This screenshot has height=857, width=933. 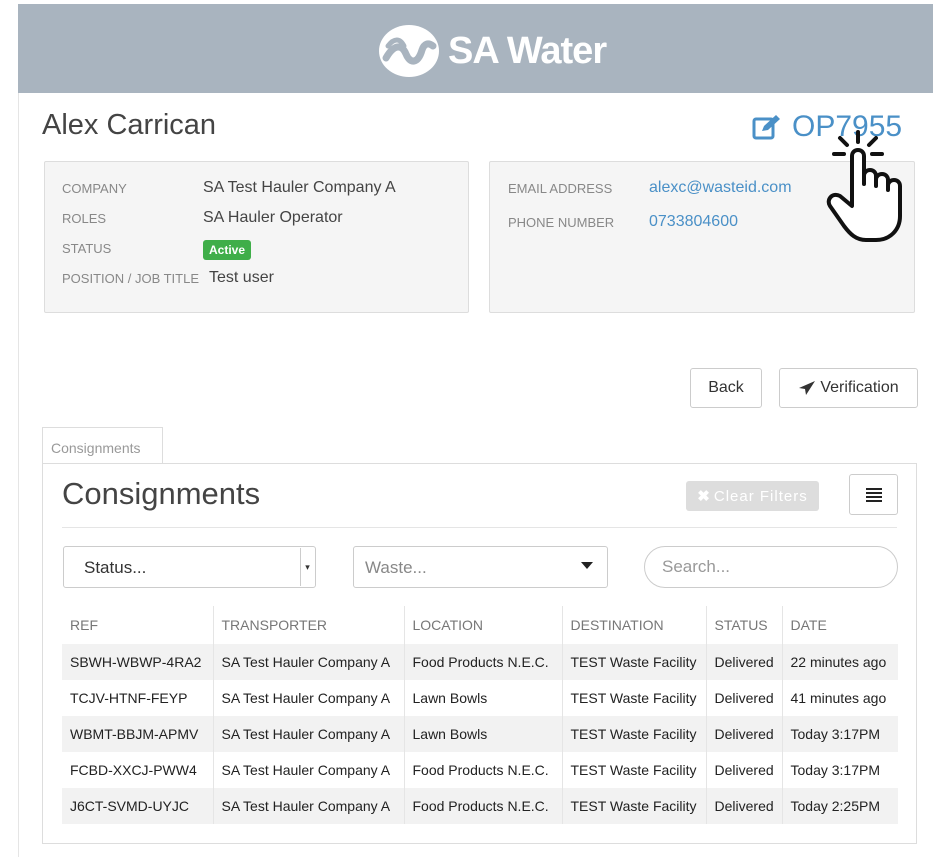 What do you see at coordinates (161, 493) in the screenshot?
I see `consignments-title: Consignments` at bounding box center [161, 493].